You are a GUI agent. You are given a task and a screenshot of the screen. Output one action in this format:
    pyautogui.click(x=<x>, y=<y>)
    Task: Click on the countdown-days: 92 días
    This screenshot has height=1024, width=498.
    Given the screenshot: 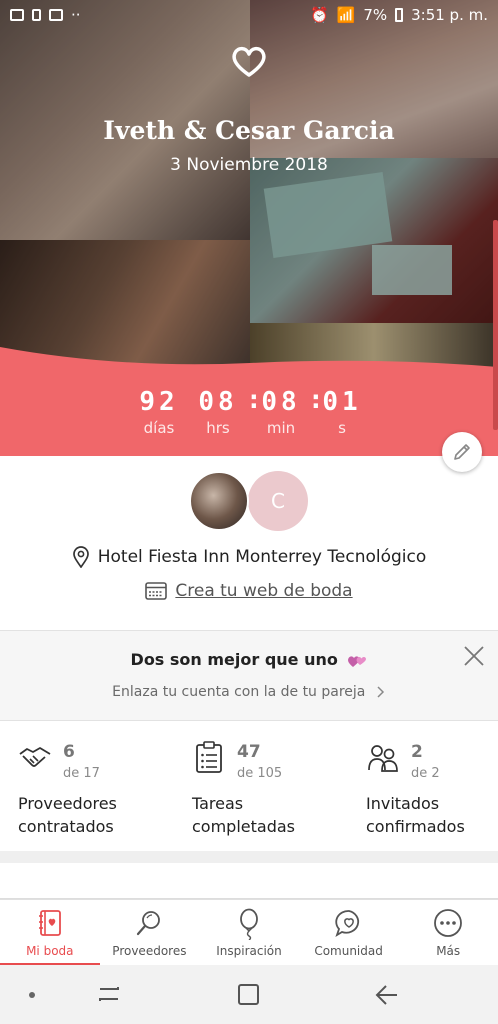 What is the action you would take?
    pyautogui.click(x=159, y=412)
    